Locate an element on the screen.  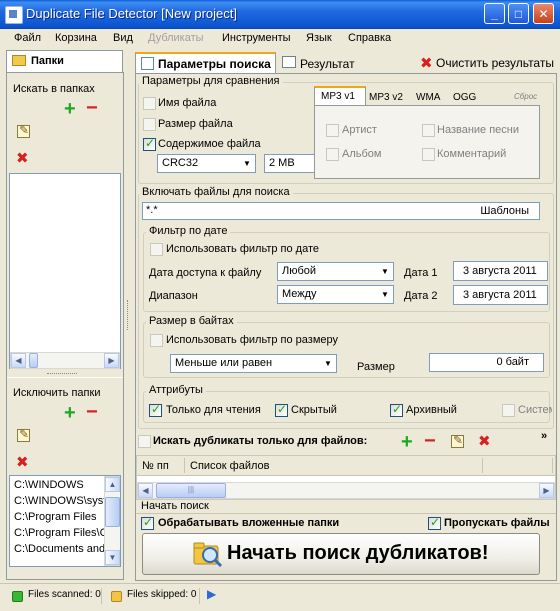
album-checkbox is located at coordinates (332, 154).